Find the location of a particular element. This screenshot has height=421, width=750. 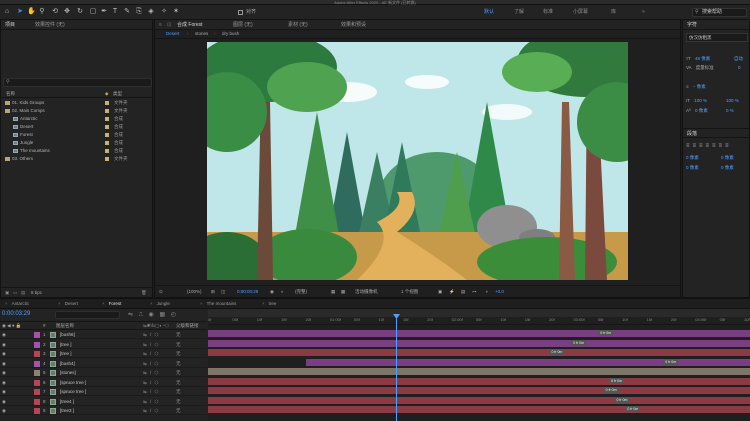

tab-layer: 图层 (无) is located at coordinates (243, 25).